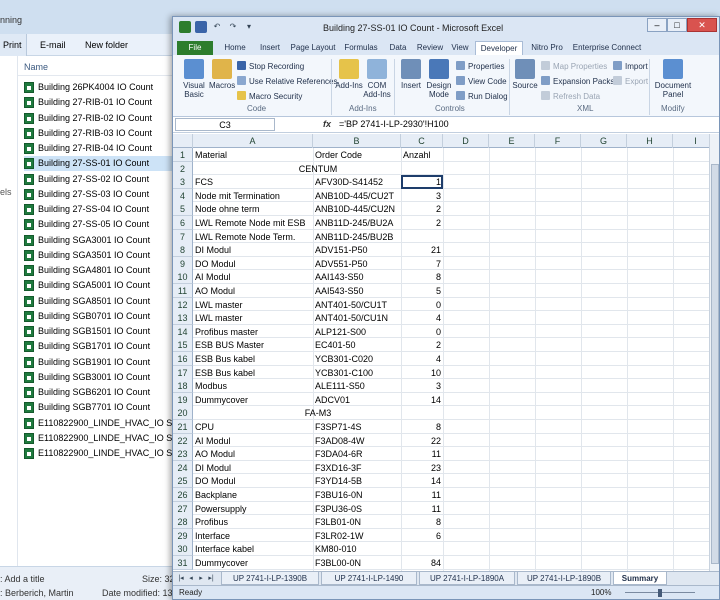 The width and height of the screenshot is (720, 600). Describe the element at coordinates (564, 578) in the screenshot. I see `sheet-tab: UP 2741-I-LP-1890B` at that location.